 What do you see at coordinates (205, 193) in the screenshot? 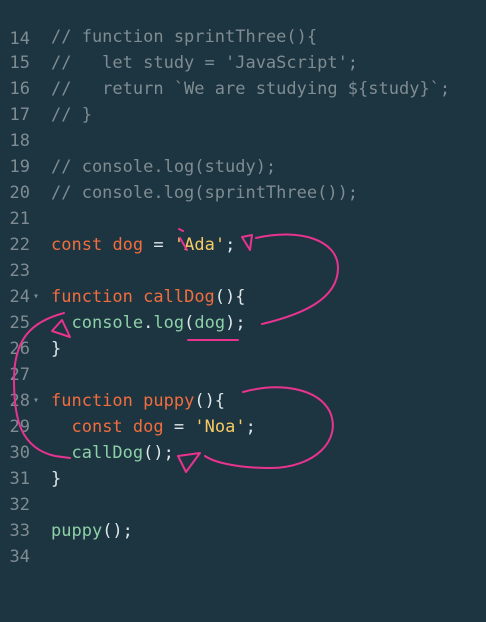
I see `comment-text: // console.log(sprintThree());` at bounding box center [205, 193].